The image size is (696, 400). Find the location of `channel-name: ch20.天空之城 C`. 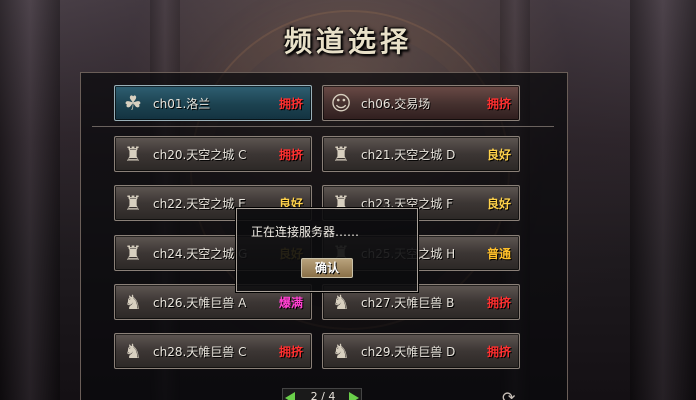

channel-name: ch20.天空之城 C is located at coordinates (200, 154).